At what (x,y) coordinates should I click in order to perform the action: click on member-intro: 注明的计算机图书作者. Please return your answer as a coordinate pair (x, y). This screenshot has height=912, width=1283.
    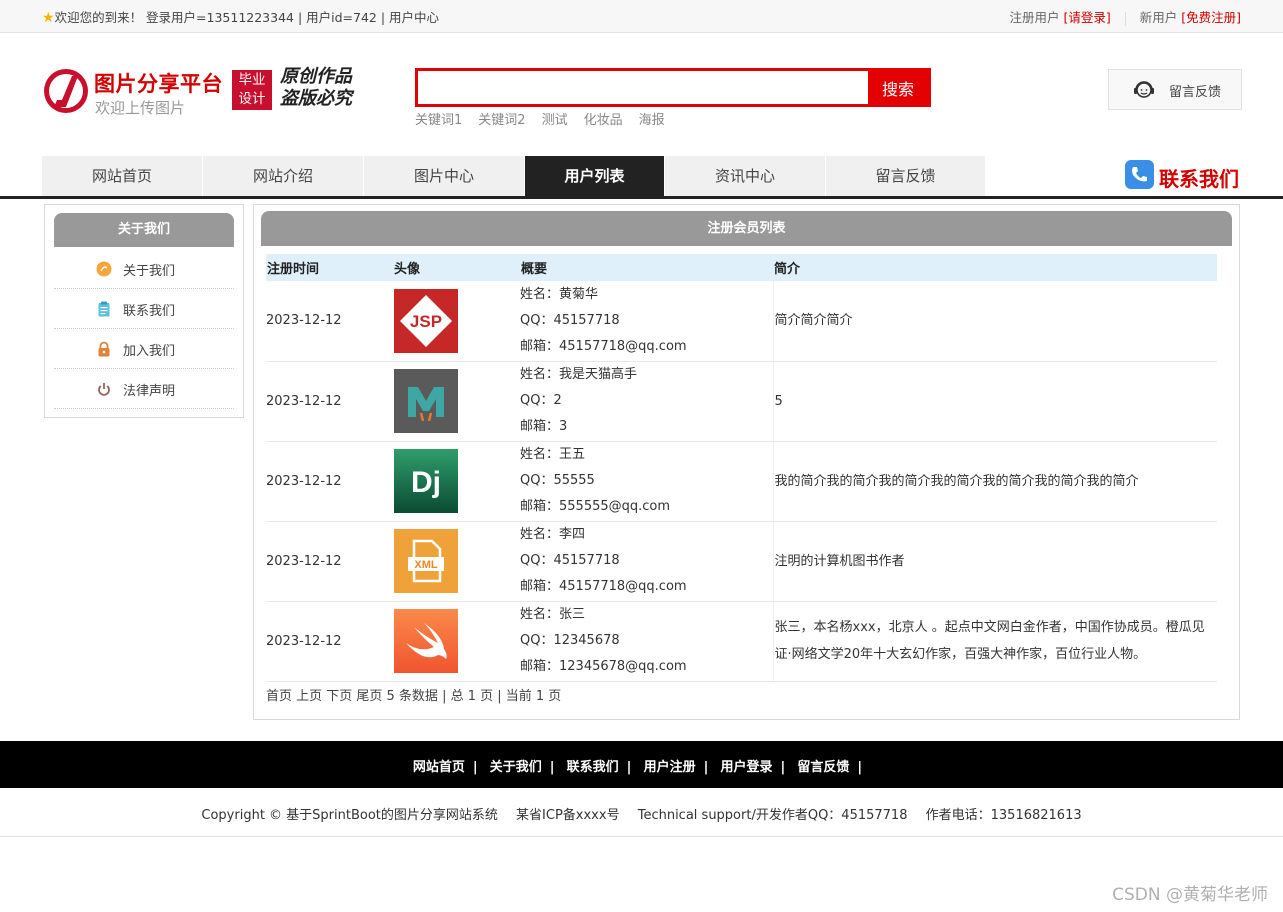
    Looking at the image, I should click on (994, 561).